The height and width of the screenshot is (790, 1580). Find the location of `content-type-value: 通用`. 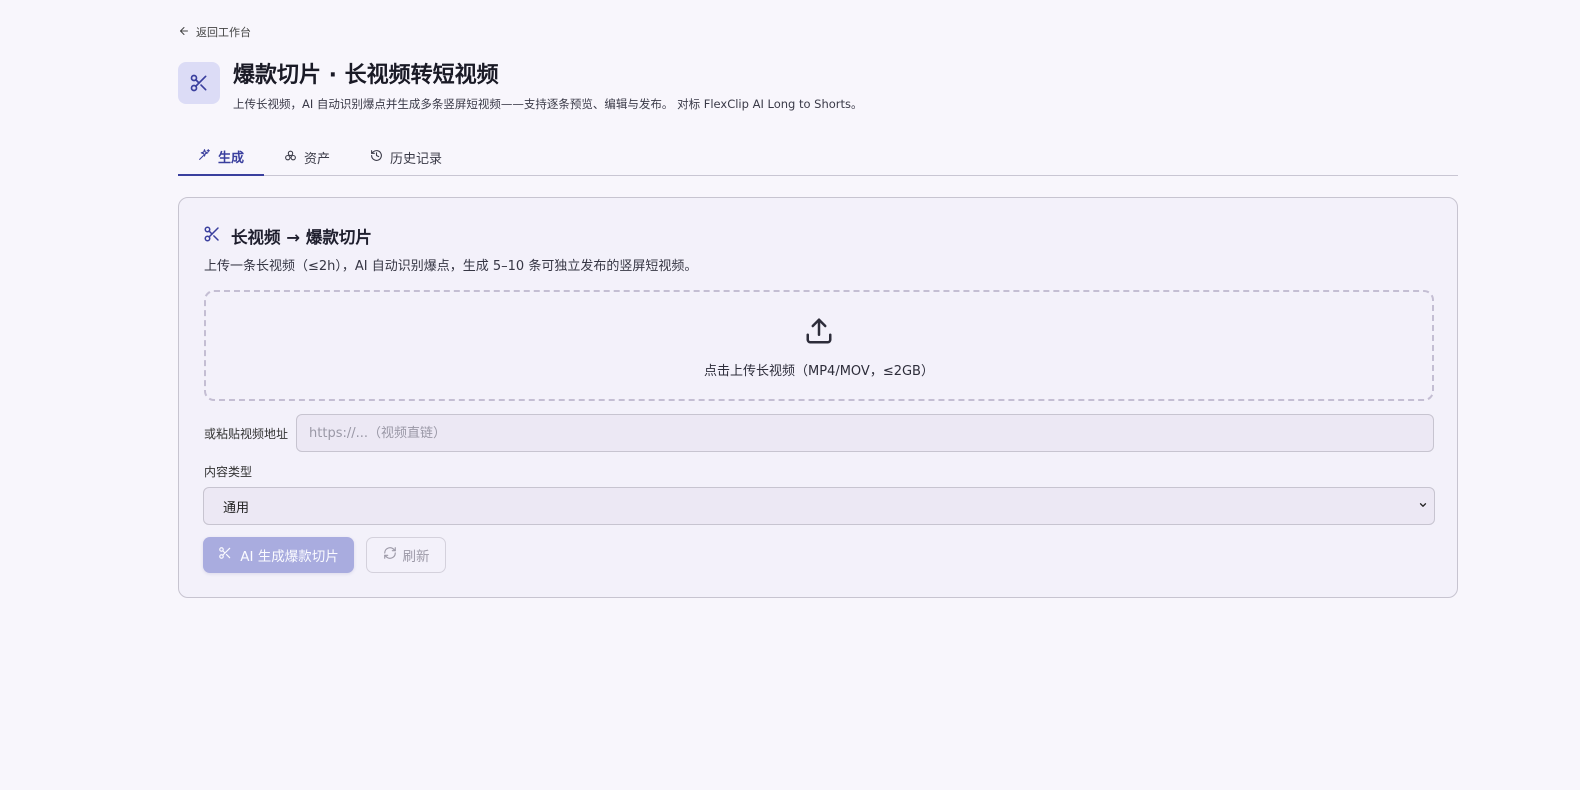

content-type-value: 通用 is located at coordinates (236, 508).